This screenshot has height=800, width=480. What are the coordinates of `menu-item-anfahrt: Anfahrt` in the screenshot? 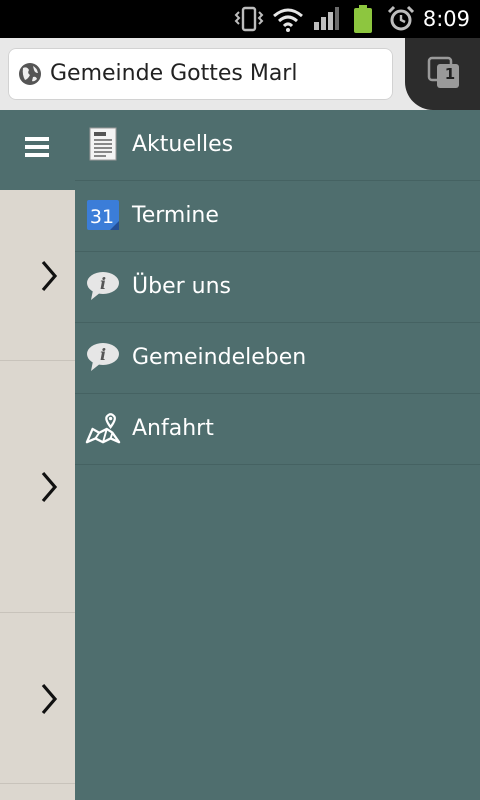 It's located at (277, 429).